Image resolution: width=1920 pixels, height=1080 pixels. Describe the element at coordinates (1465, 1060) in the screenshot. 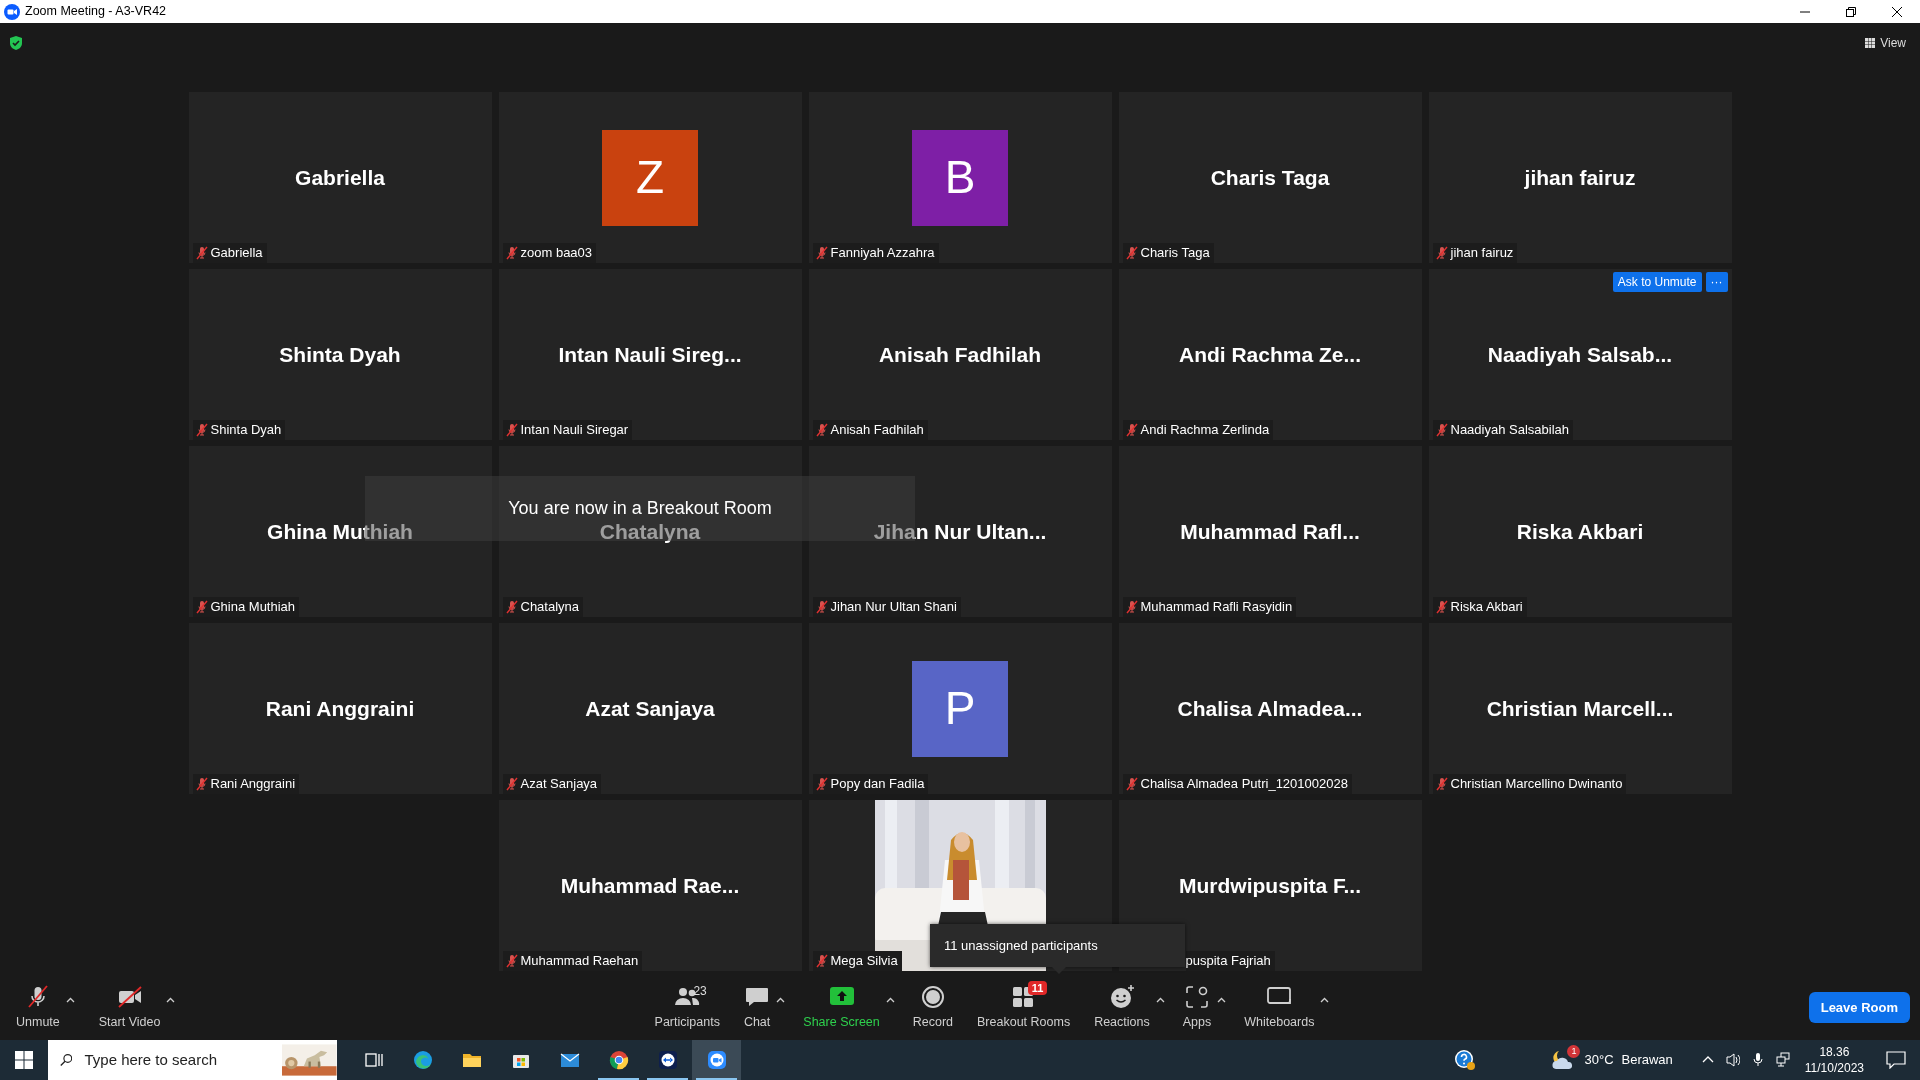

I see `help-icon` at that location.